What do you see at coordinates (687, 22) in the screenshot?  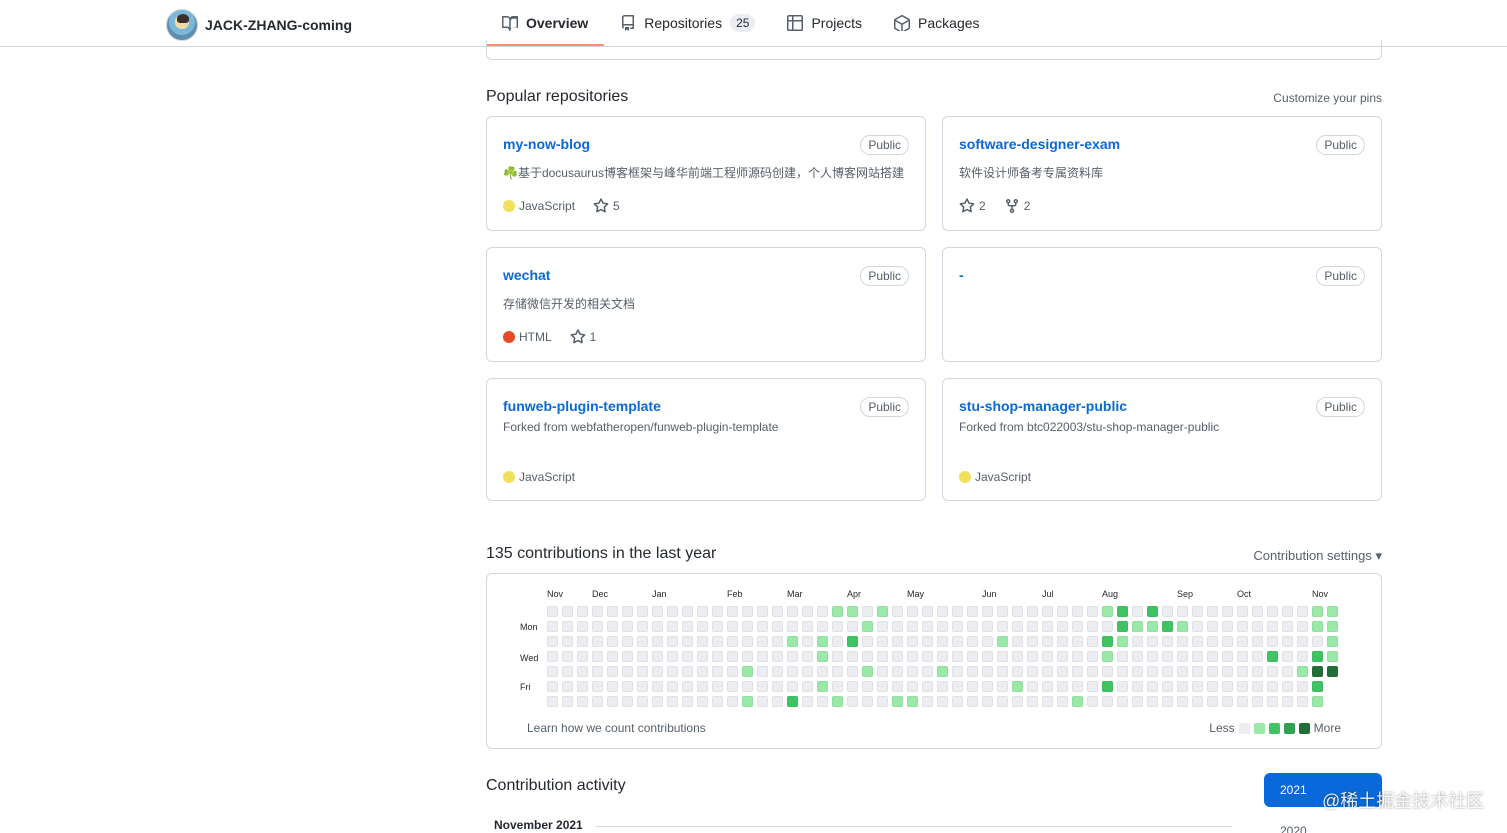 I see `tab-repositories: Repositories 25` at bounding box center [687, 22].